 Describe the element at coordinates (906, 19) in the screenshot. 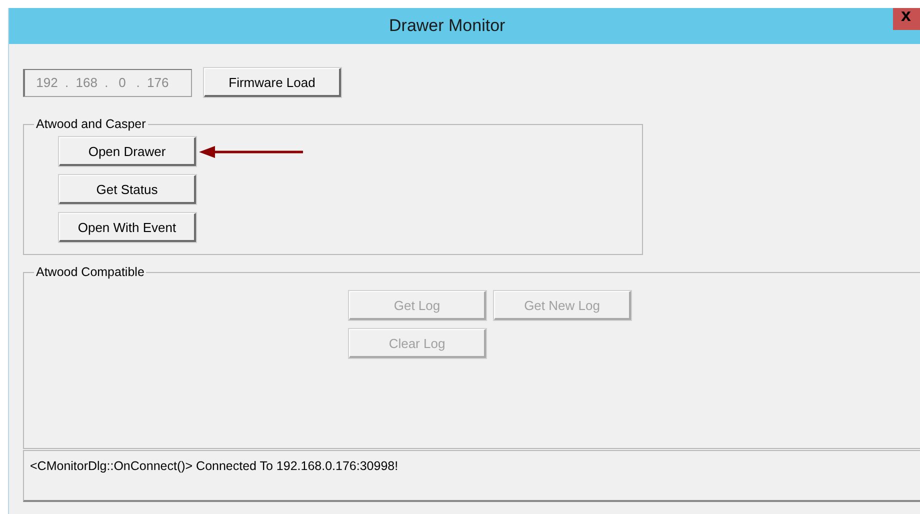

I see `close-button: x` at that location.